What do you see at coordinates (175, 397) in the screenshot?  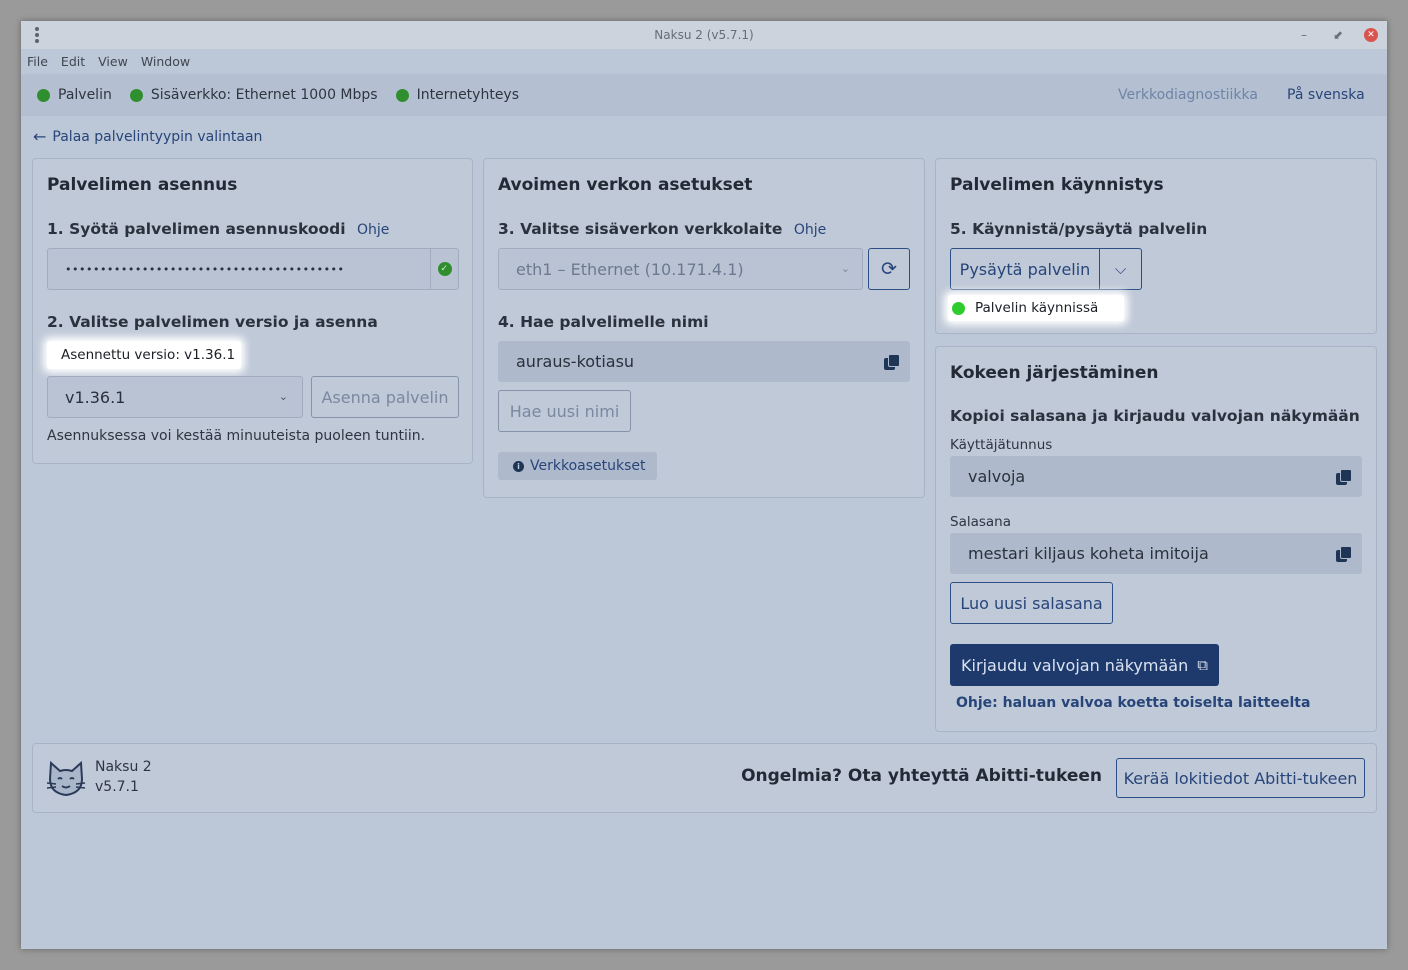 I see `version-select: v1.36.1 ⌄` at bounding box center [175, 397].